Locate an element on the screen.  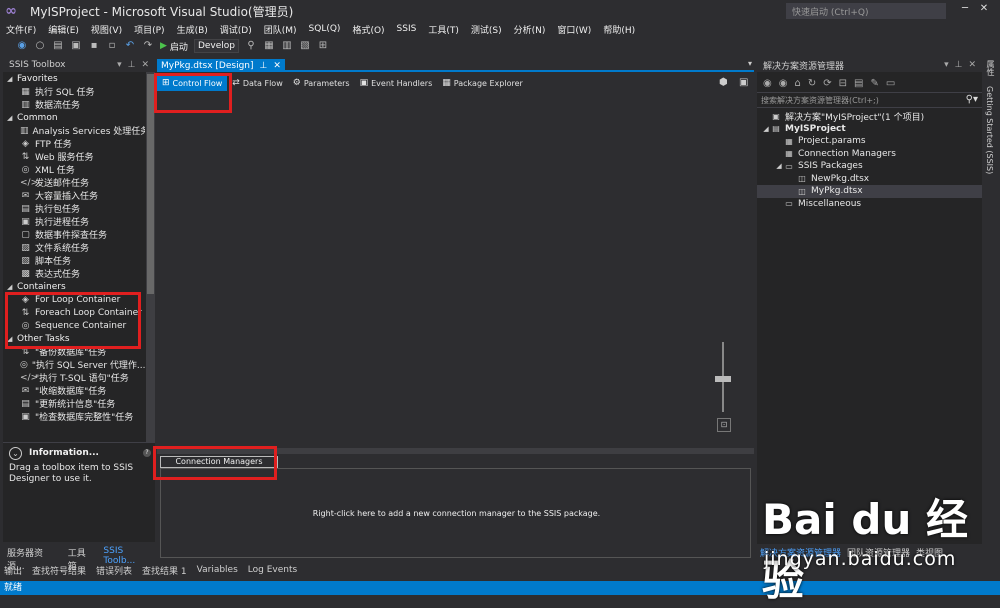
toolbox-item: ▨ 文件系统任务 is located at coordinates (74, 248).